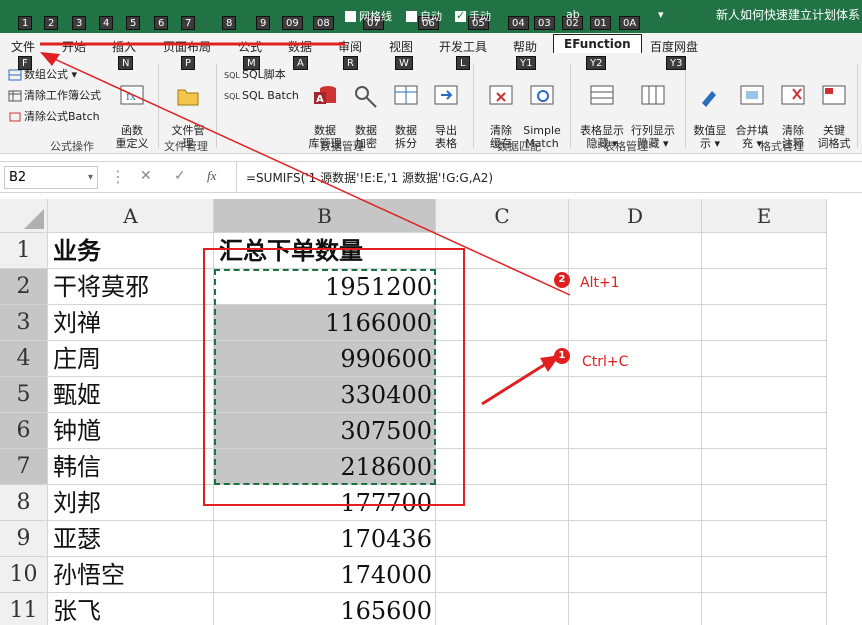 Image resolution: width=862 pixels, height=625 pixels. Describe the element at coordinates (600, 283) in the screenshot. I see `step-note-alt1: Alt+1` at that location.